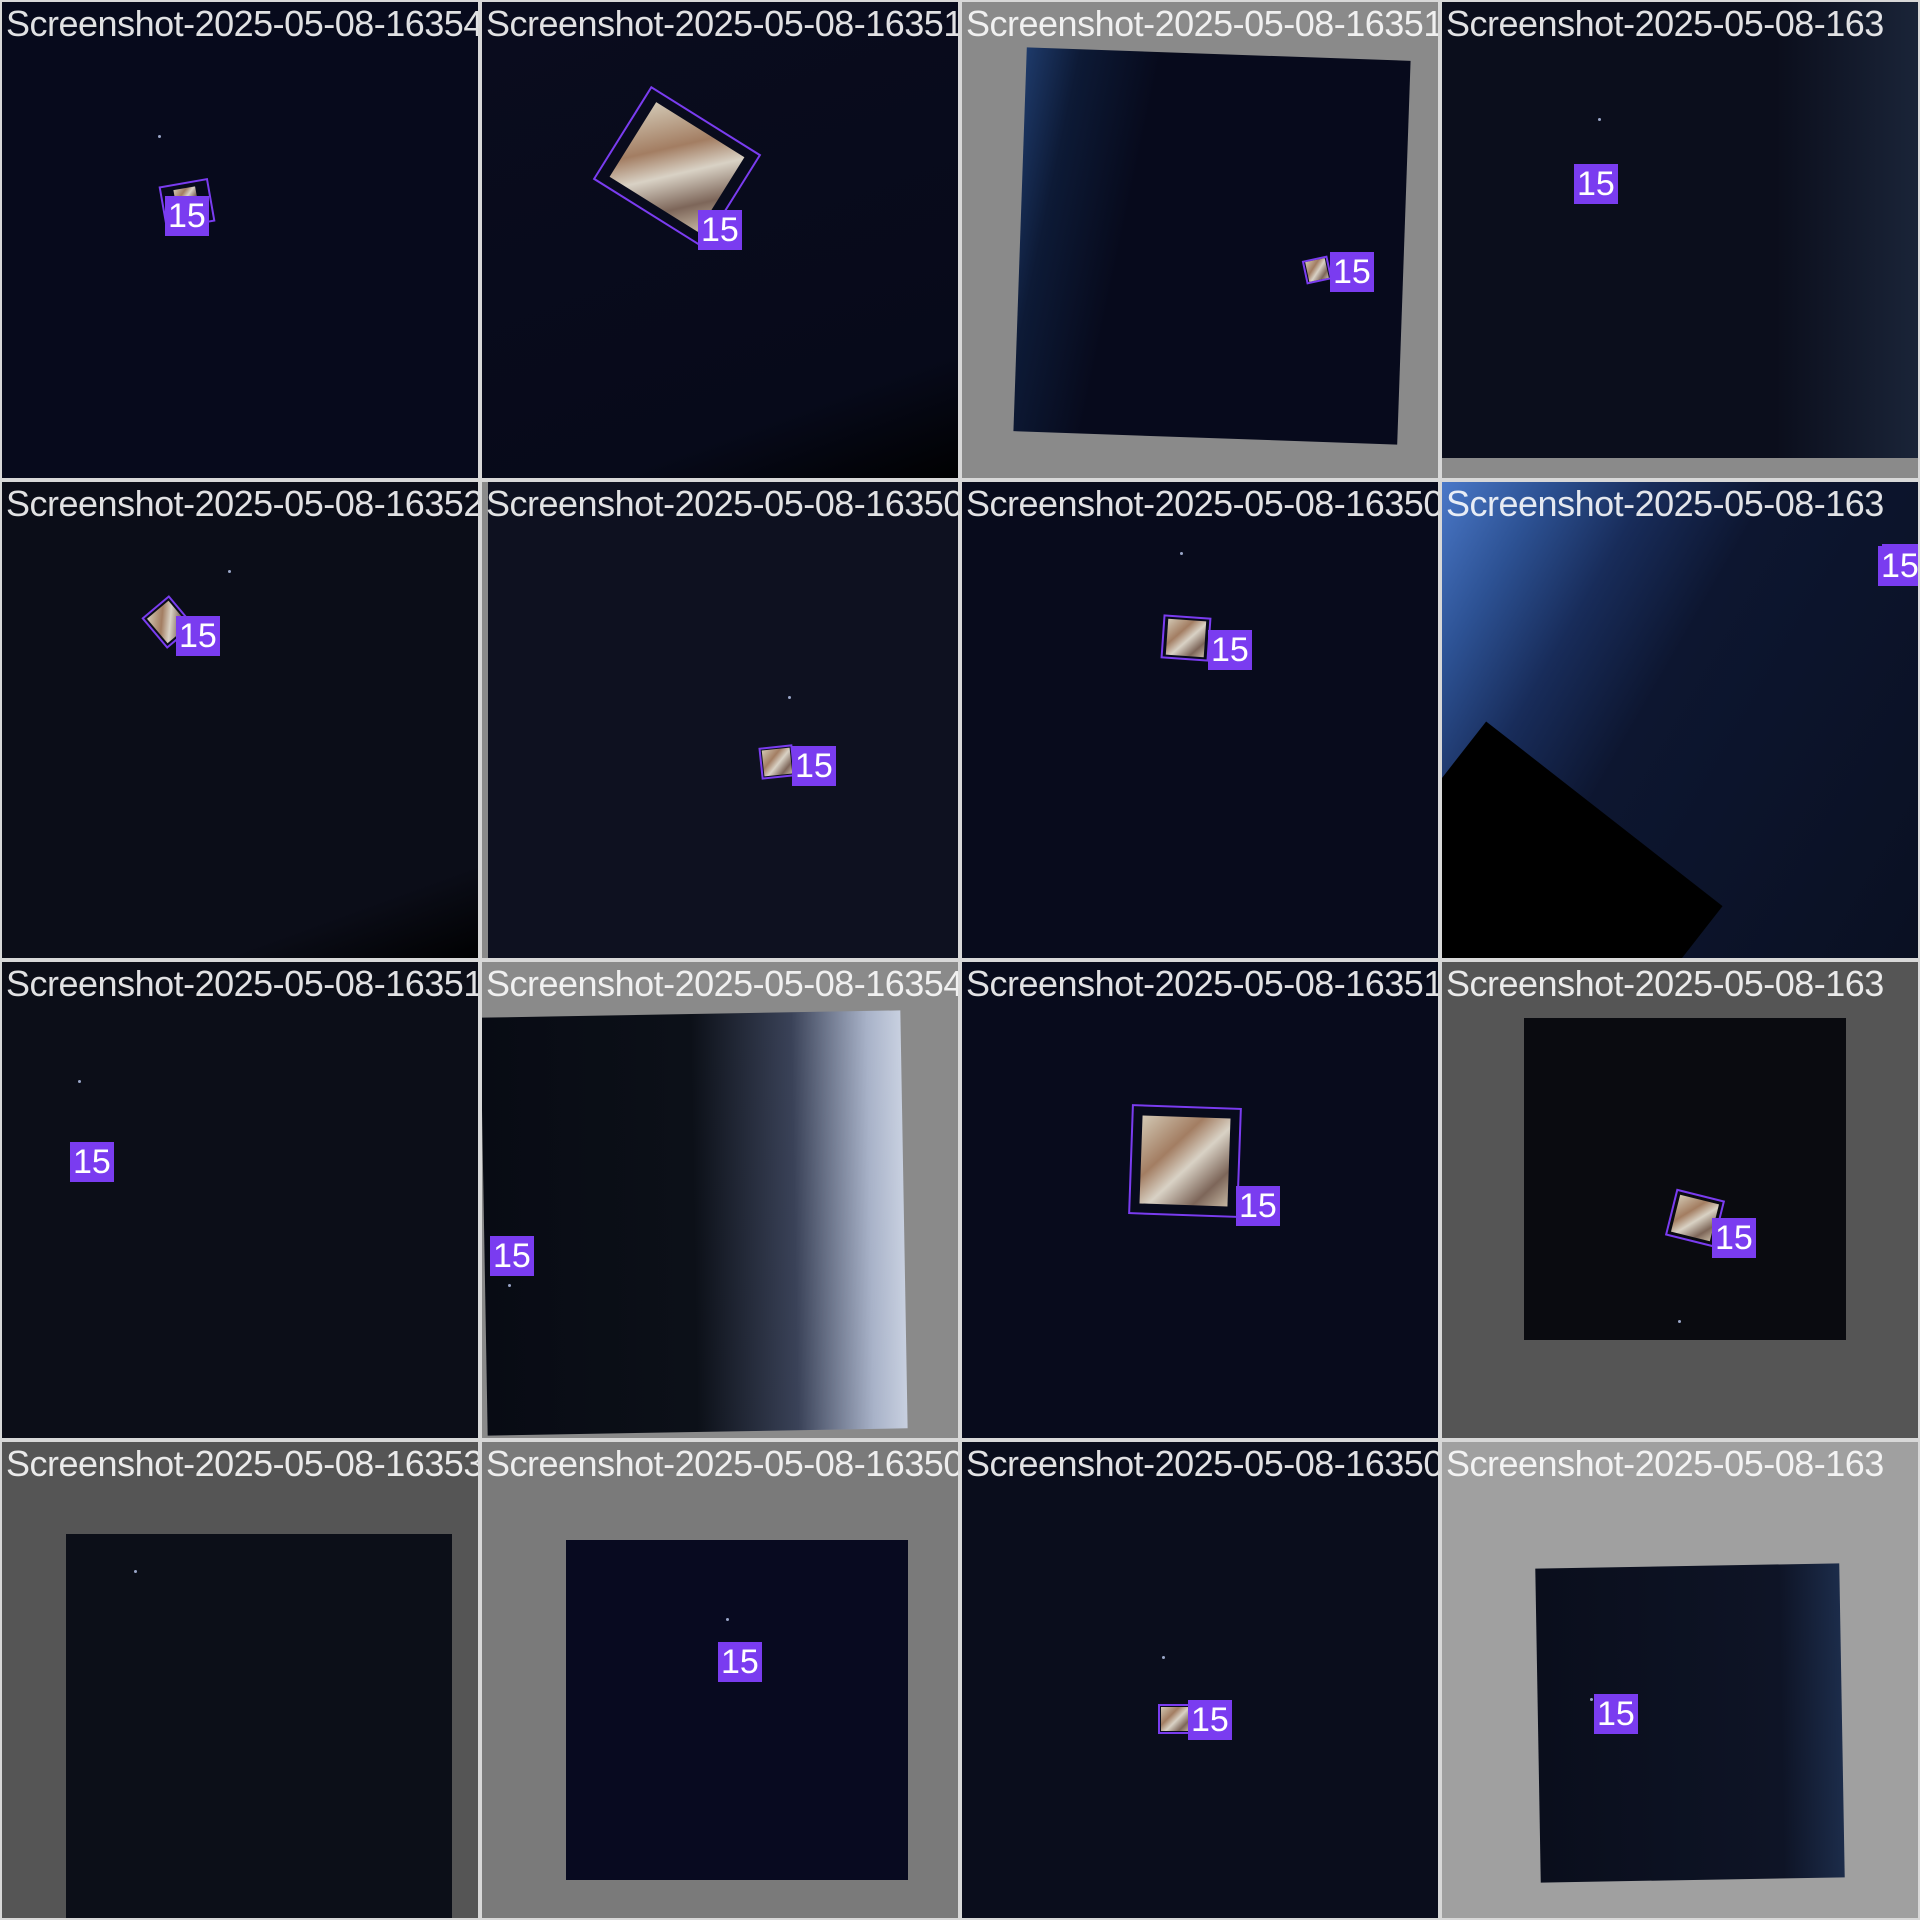 The width and height of the screenshot is (1920, 1920). I want to click on tile-filename: Screenshot-2025-05-08-163505_png.rf.2882, so click(723, 1463).